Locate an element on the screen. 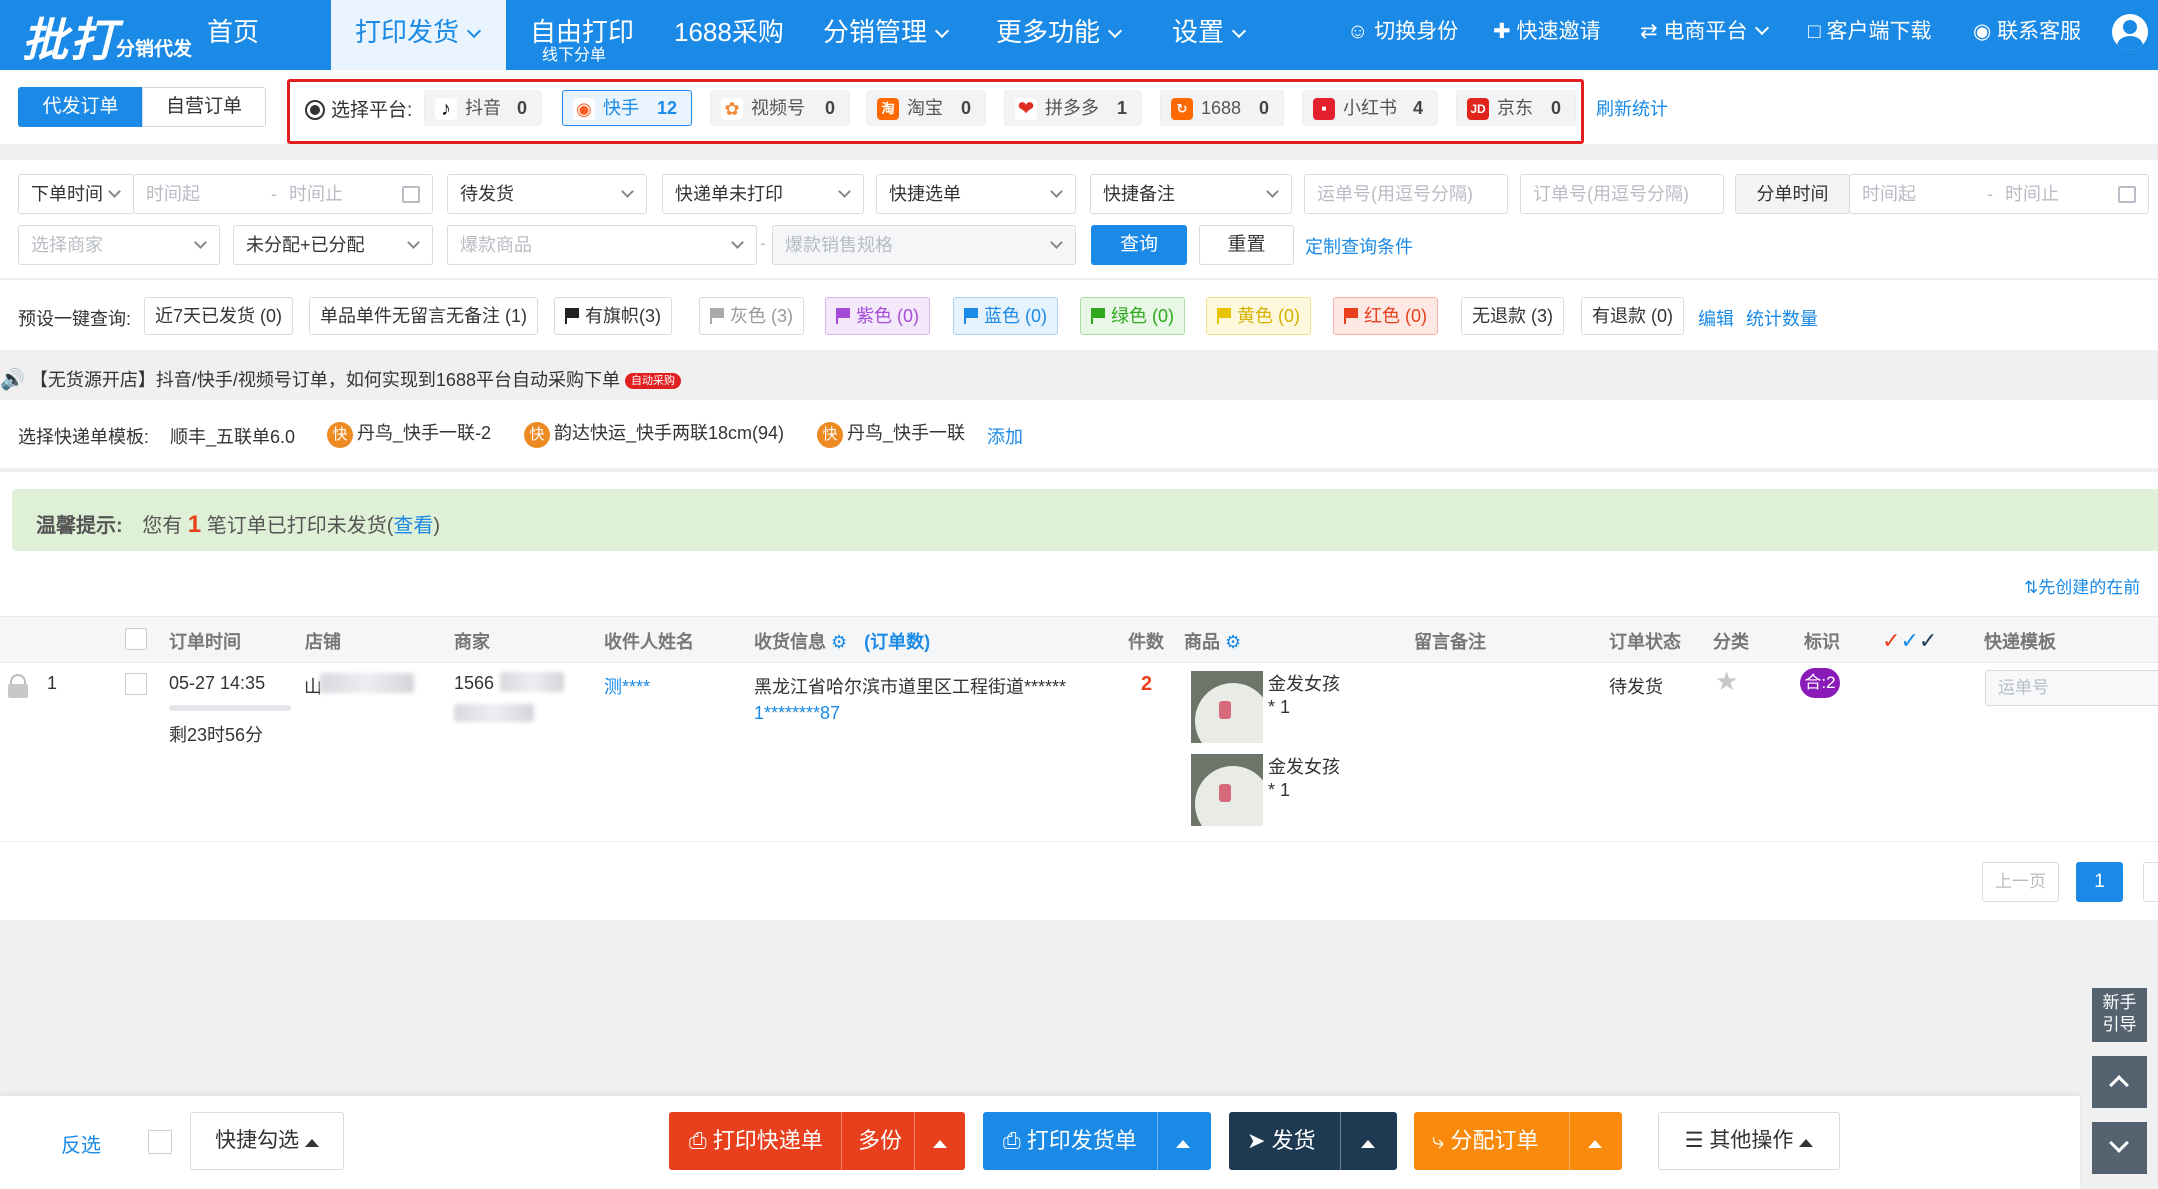  tab-self-orders: 自营订单 is located at coordinates (204, 107).